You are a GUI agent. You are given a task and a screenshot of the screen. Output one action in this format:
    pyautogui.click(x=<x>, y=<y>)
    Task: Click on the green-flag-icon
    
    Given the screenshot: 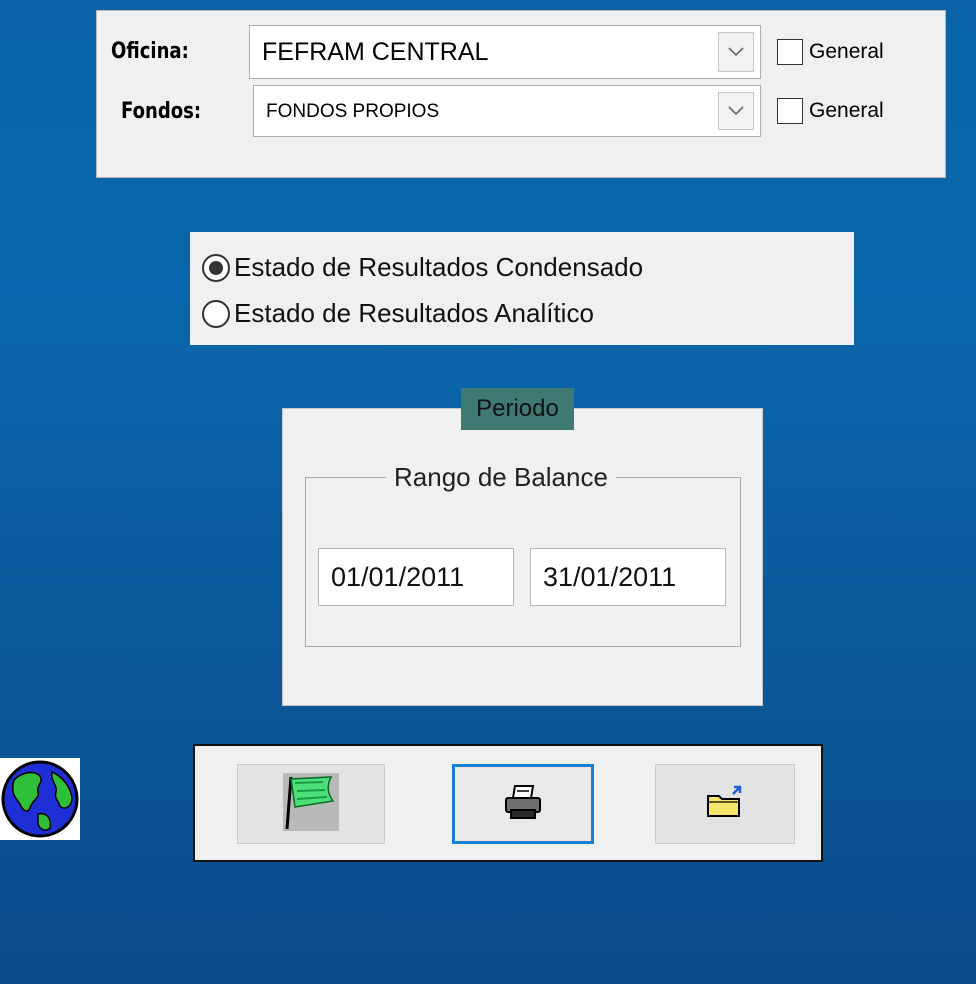 What is the action you would take?
    pyautogui.click(x=311, y=804)
    